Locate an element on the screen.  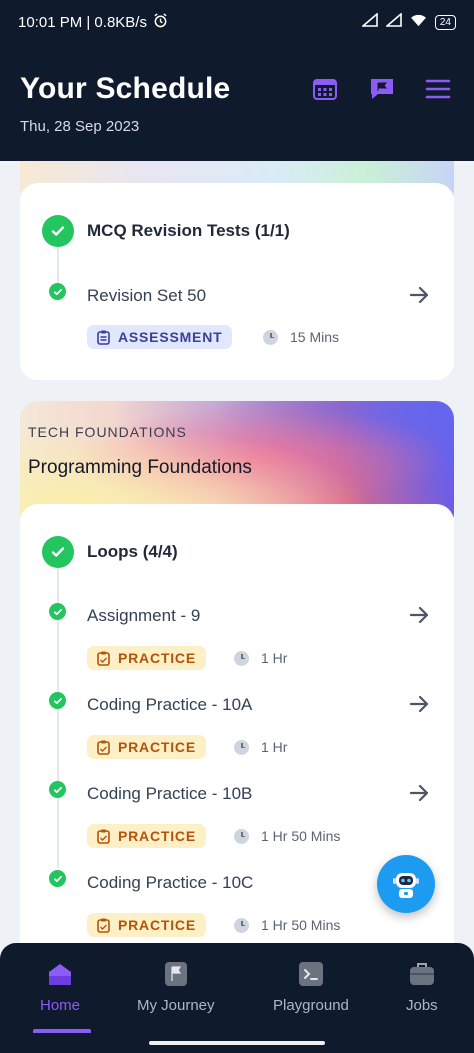
assessment-badge: ASSESSMENT is located at coordinates (160, 337).